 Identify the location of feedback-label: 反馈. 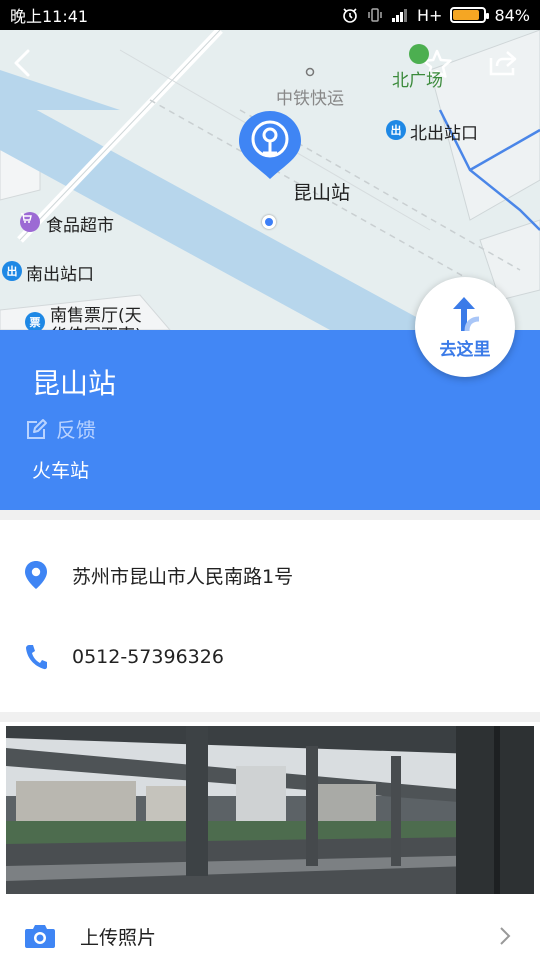
(76, 430).